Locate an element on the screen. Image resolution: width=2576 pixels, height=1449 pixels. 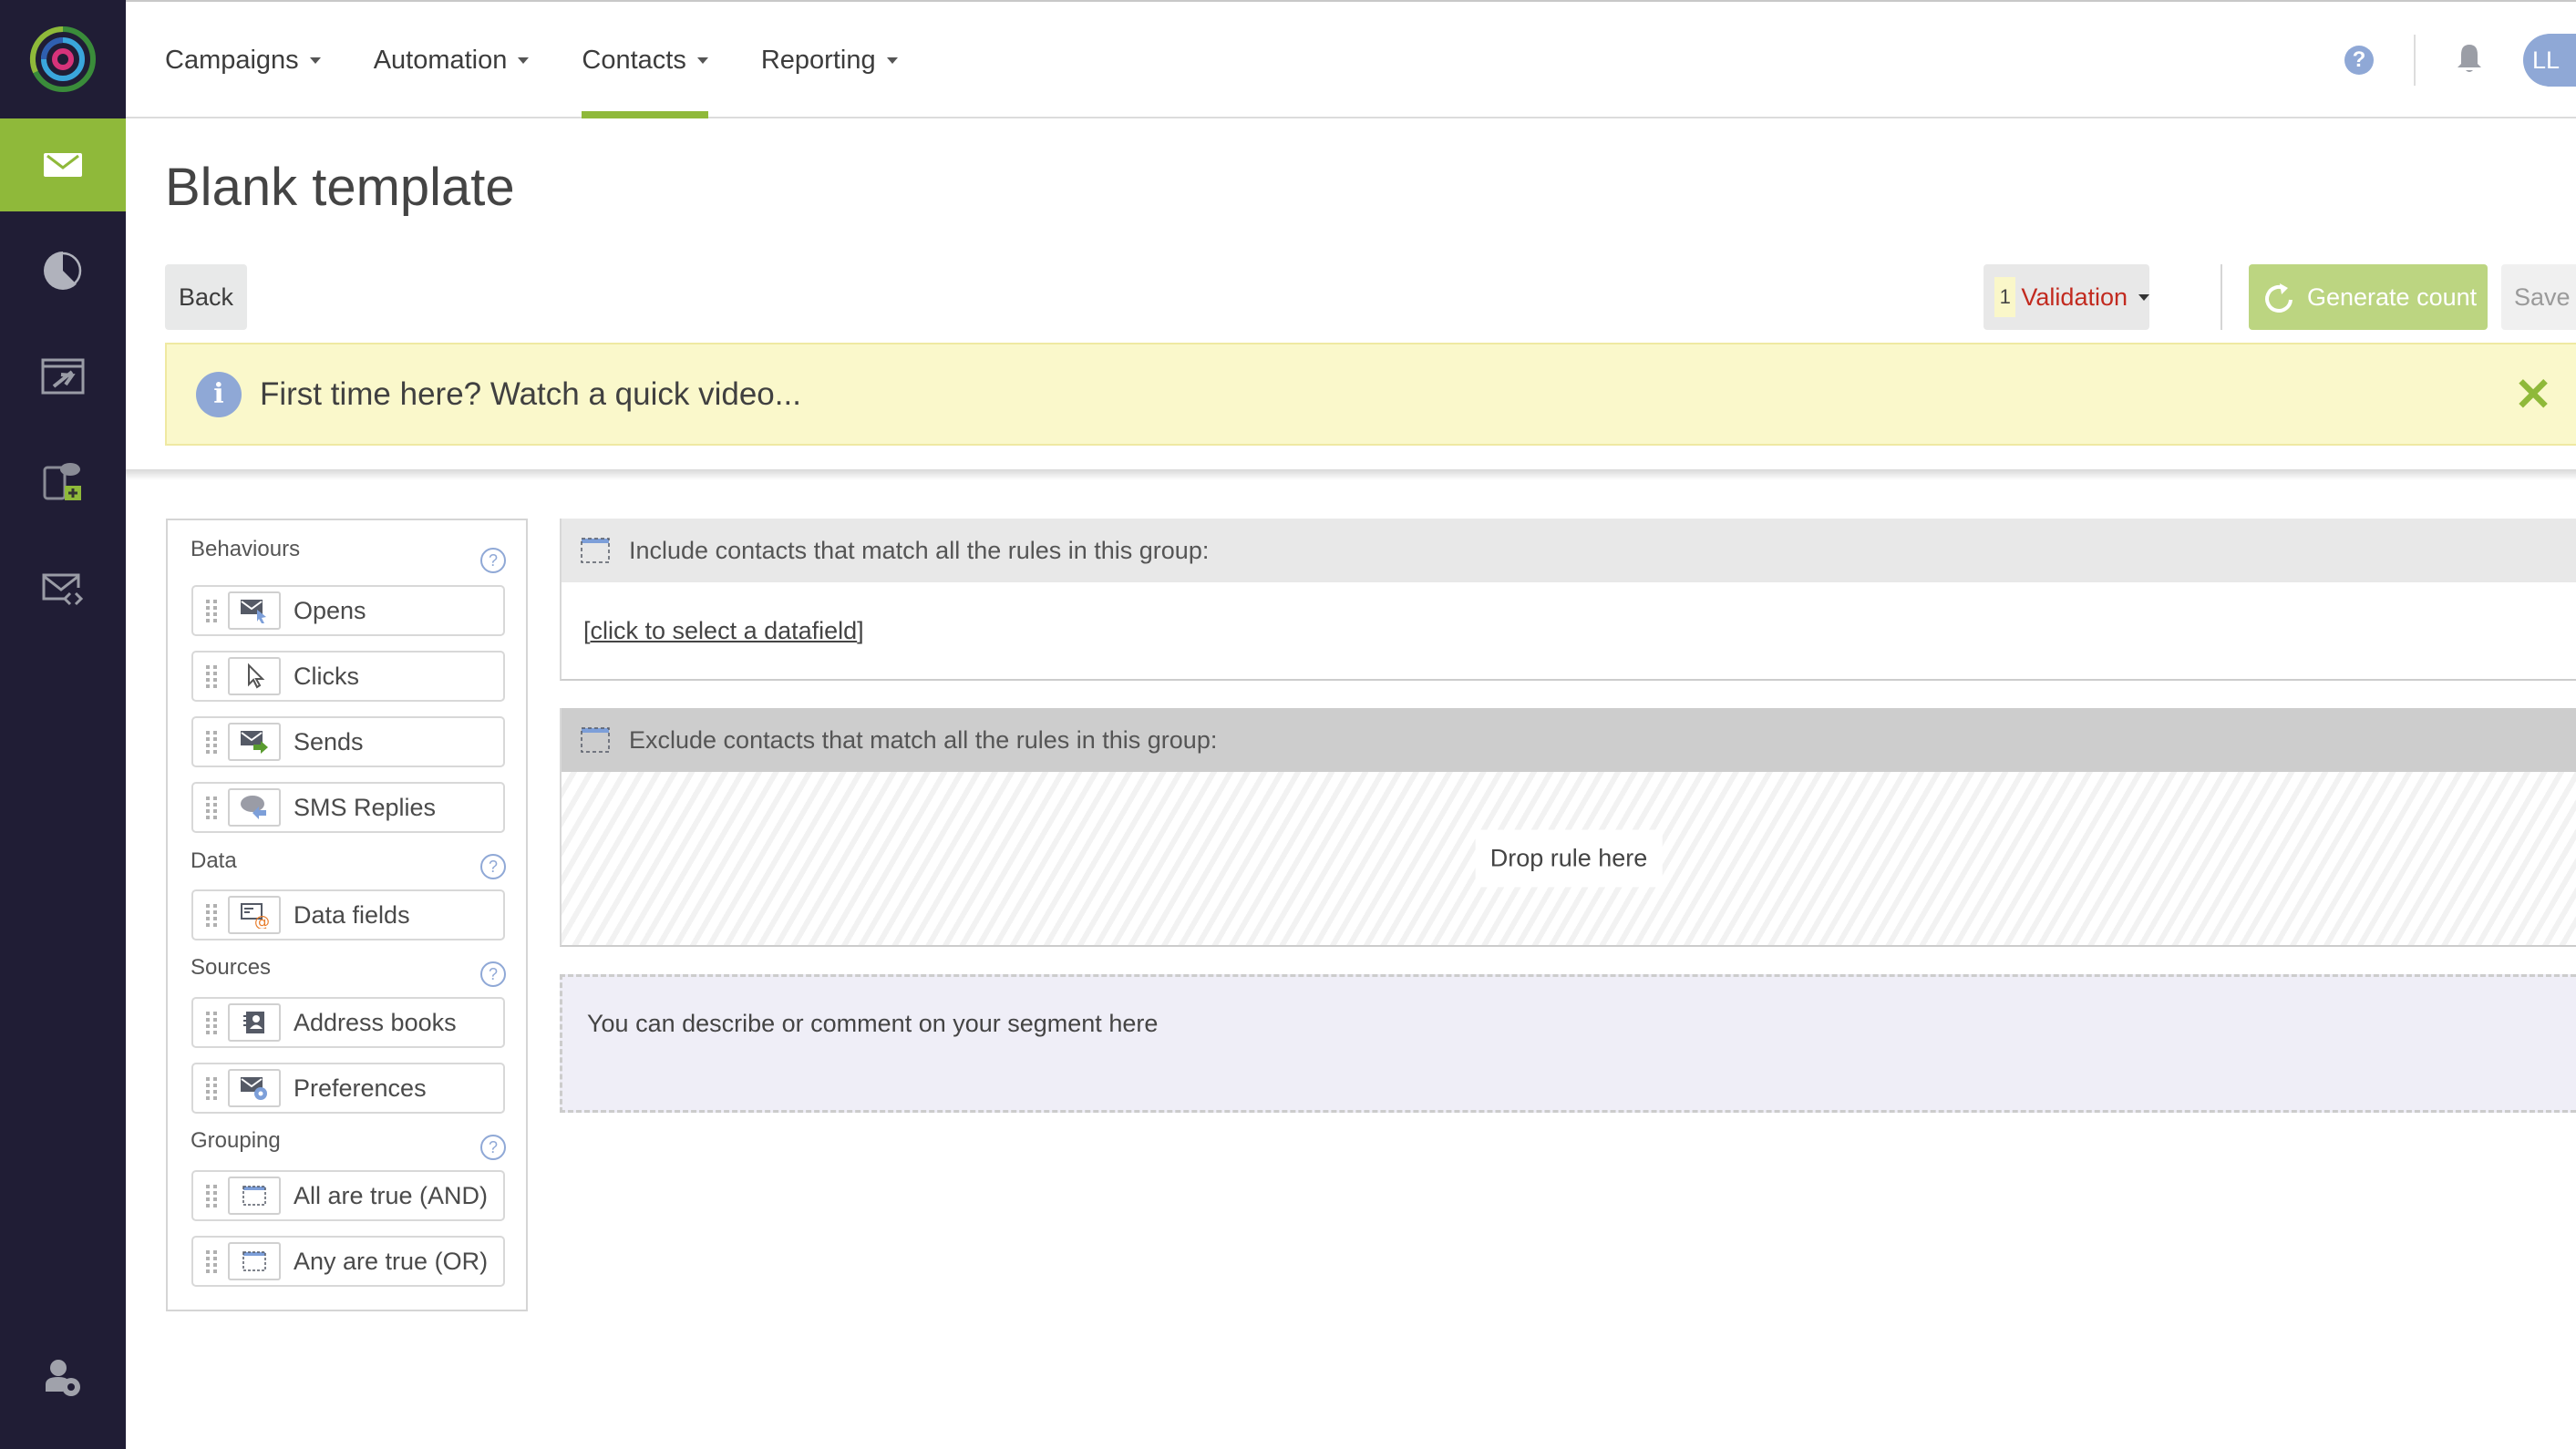
rule-all-true-and: All are true (AND) is located at coordinates (348, 1195).